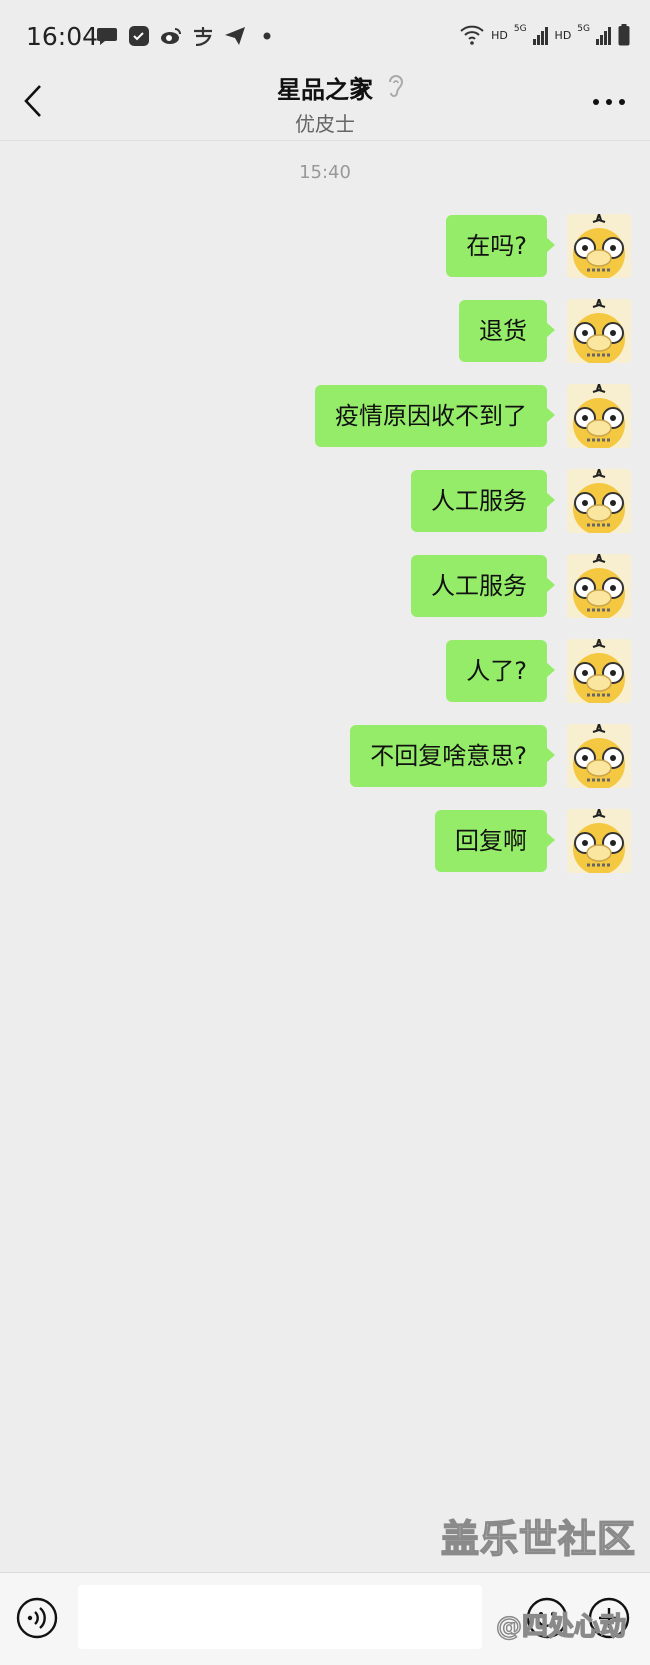 This screenshot has height=1665, width=650. Describe the element at coordinates (472, 35) in the screenshot. I see `wifi-icon` at that location.